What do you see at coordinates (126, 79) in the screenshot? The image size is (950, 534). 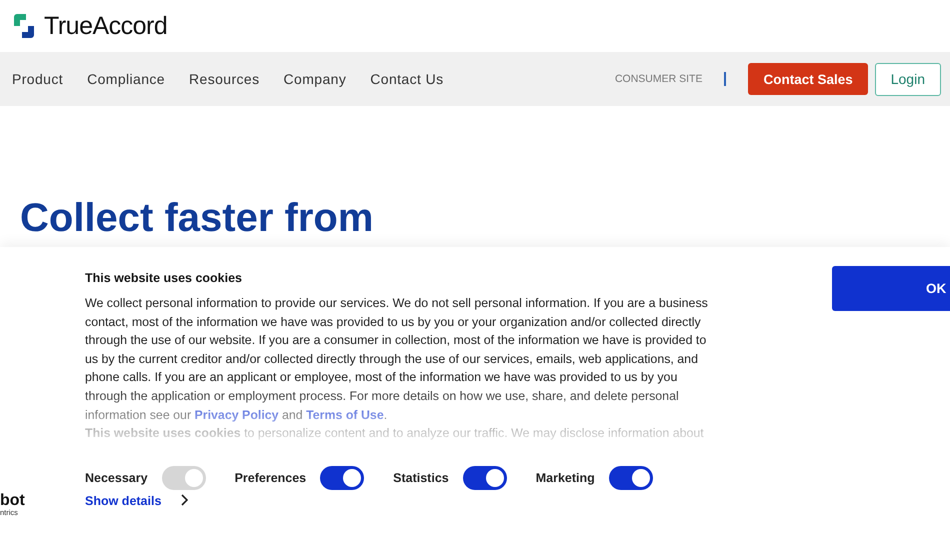 I see `nav-link: Compliance` at bounding box center [126, 79].